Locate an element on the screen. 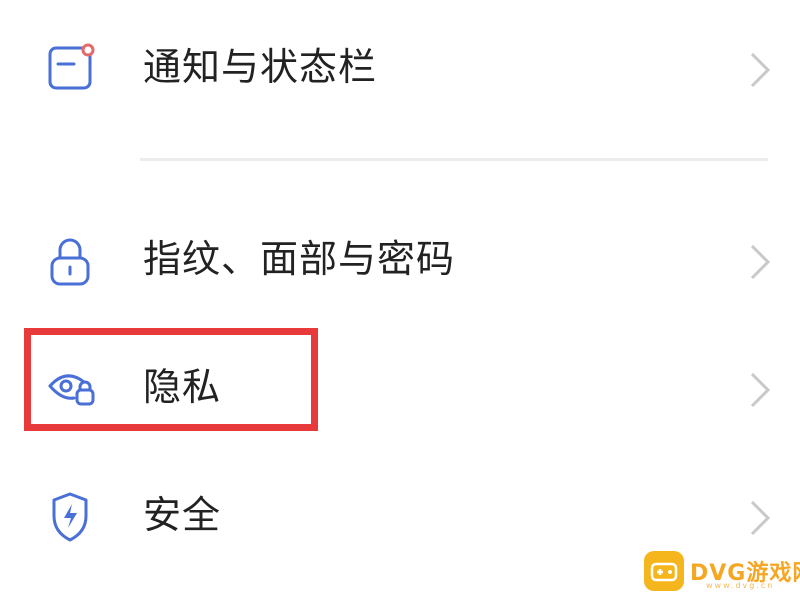  watermark: DVG游戏网 www.dvg.cn is located at coordinates (722, 570).